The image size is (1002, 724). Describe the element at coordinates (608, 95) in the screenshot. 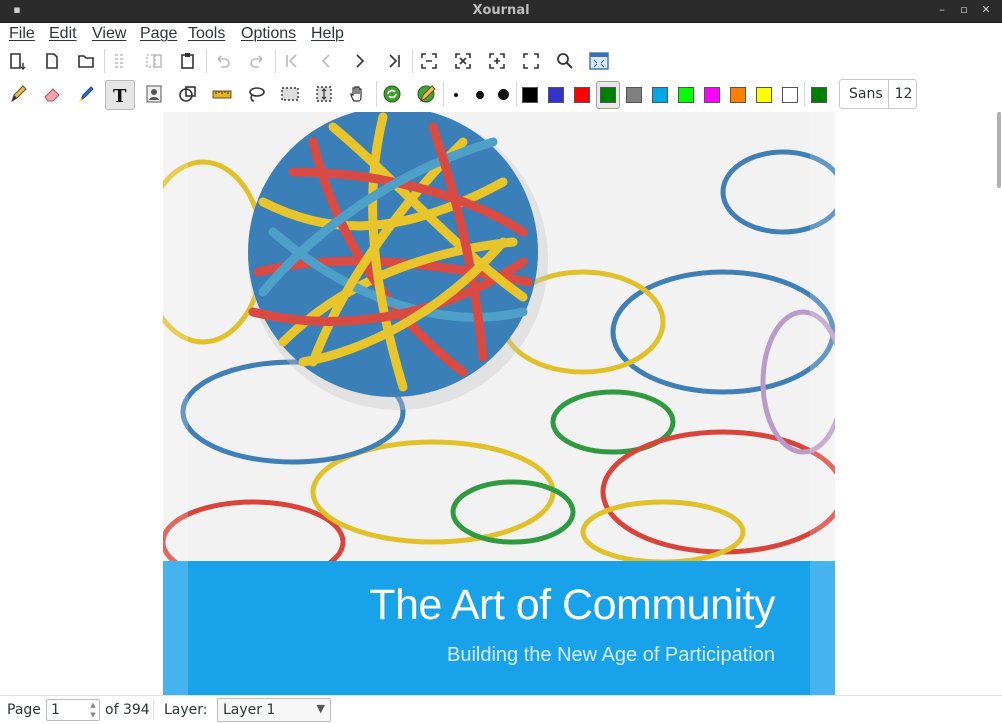

I see `color-green` at that location.